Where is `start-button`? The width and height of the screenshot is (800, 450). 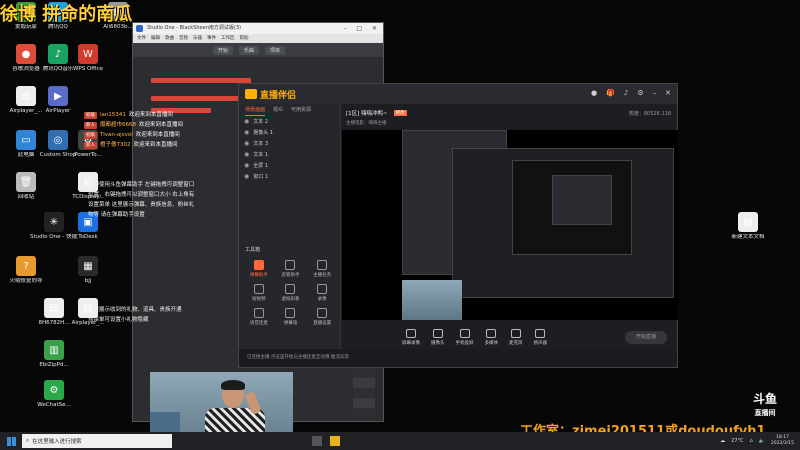
start-button is located at coordinates (11, 441).